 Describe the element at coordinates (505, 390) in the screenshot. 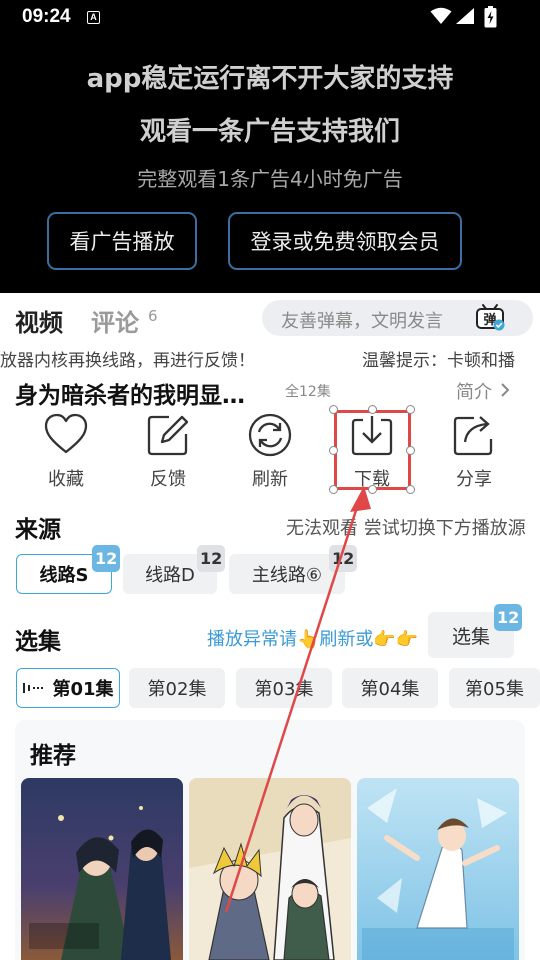

I see `chevron-right-icon` at that location.